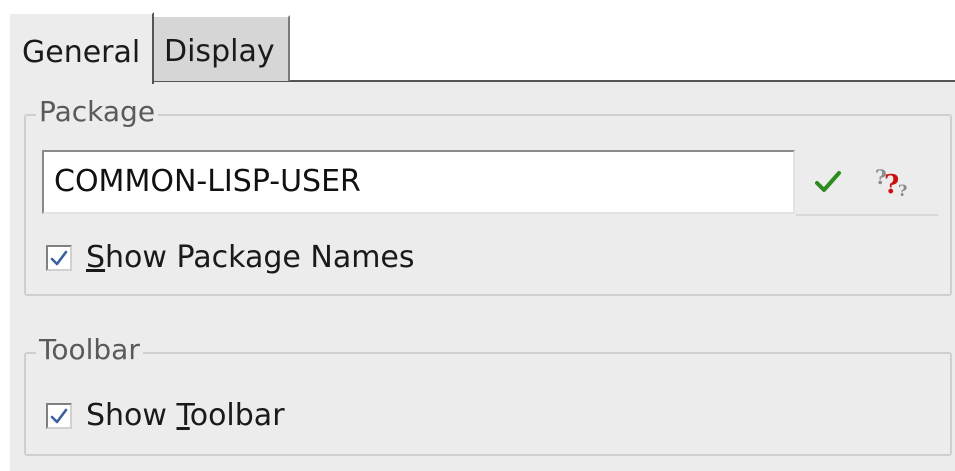 This screenshot has width=955, height=471. What do you see at coordinates (237, 415) in the screenshot?
I see `label-rest: oolbar` at bounding box center [237, 415].